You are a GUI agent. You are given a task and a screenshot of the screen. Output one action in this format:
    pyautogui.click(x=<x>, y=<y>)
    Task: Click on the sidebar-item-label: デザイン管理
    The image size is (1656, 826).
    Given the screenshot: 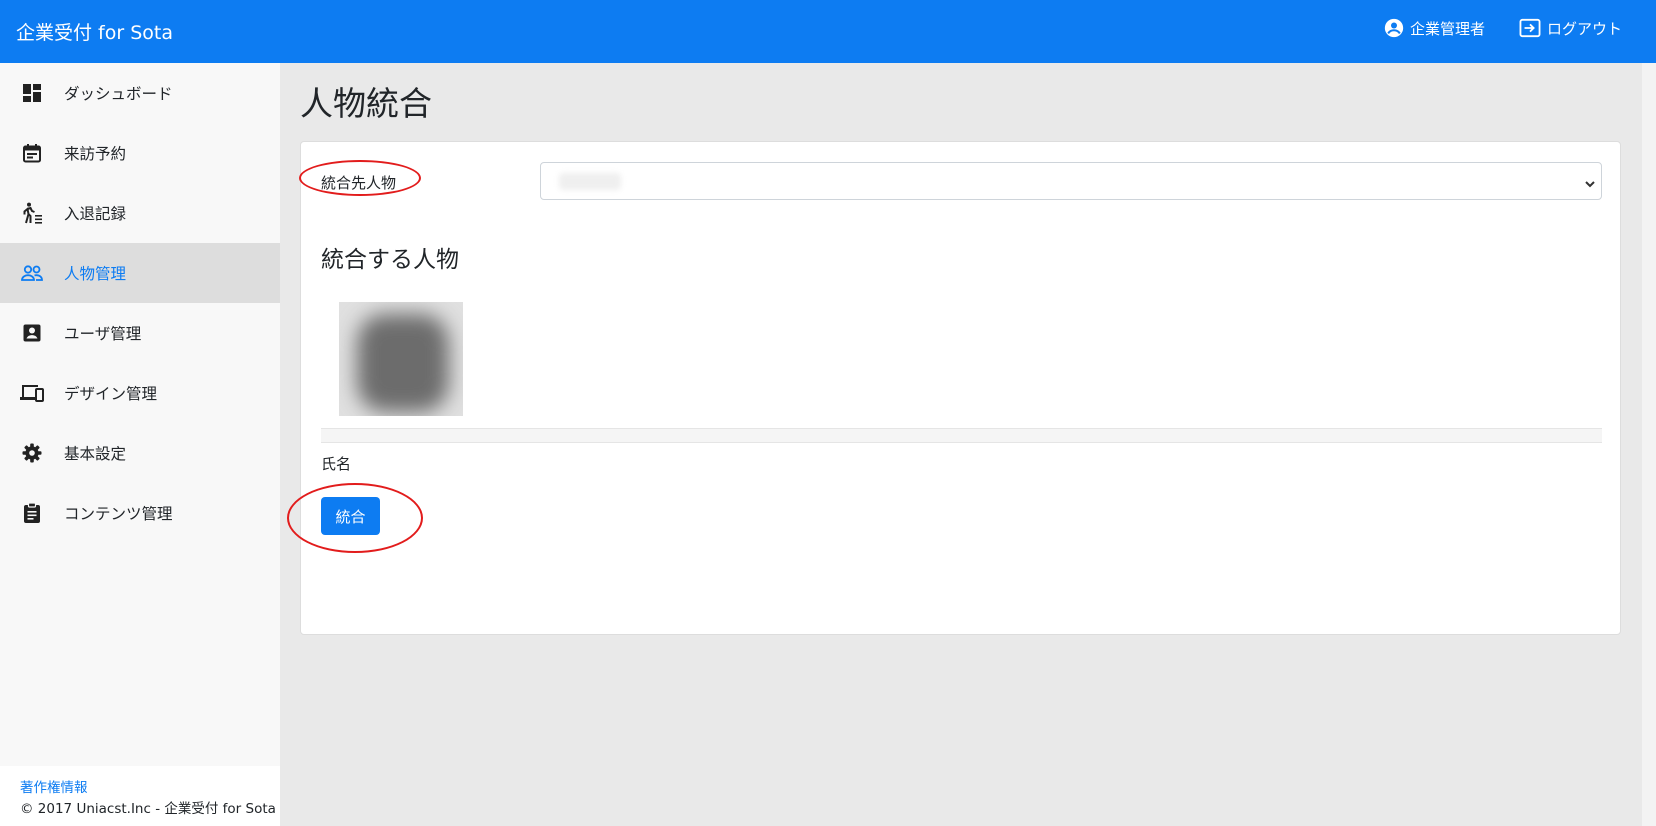 What is the action you would take?
    pyautogui.click(x=111, y=394)
    